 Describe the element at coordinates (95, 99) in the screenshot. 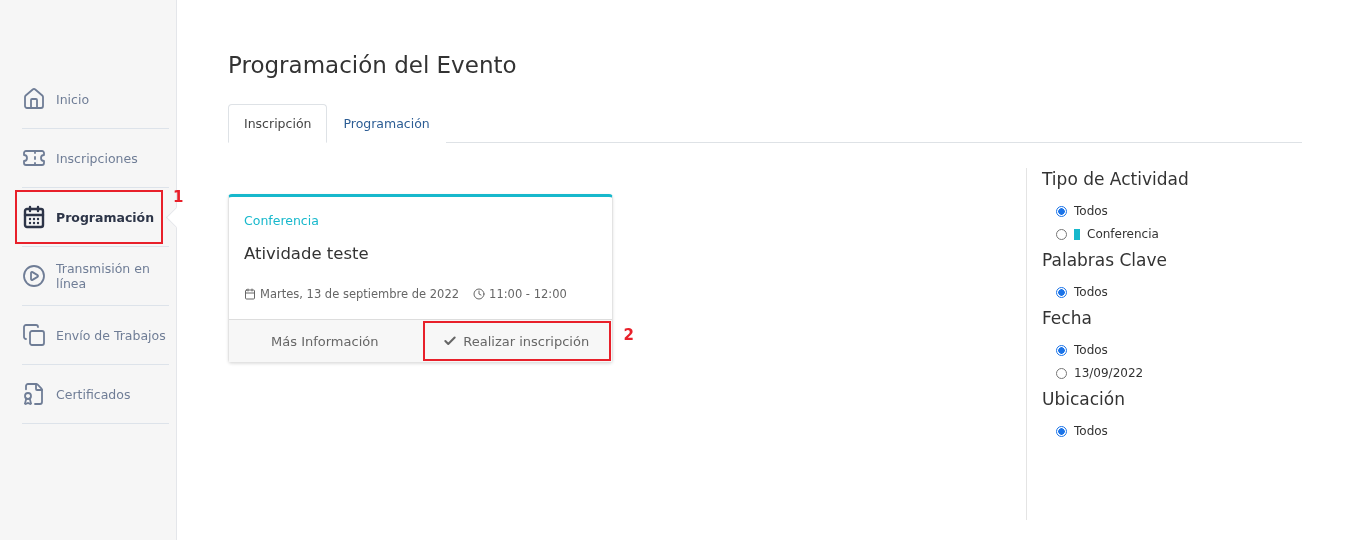

I see `sidebar-item: Inicio` at that location.